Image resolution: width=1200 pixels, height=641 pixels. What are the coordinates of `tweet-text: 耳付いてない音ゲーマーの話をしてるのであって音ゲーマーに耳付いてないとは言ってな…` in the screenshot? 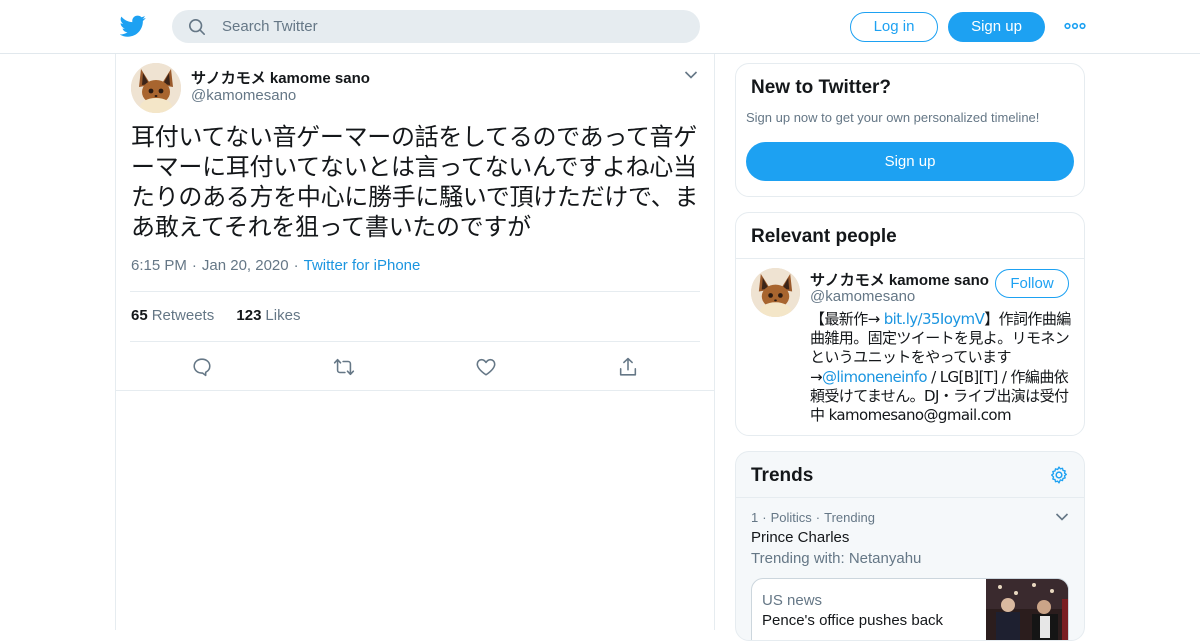 It's located at (415, 182).